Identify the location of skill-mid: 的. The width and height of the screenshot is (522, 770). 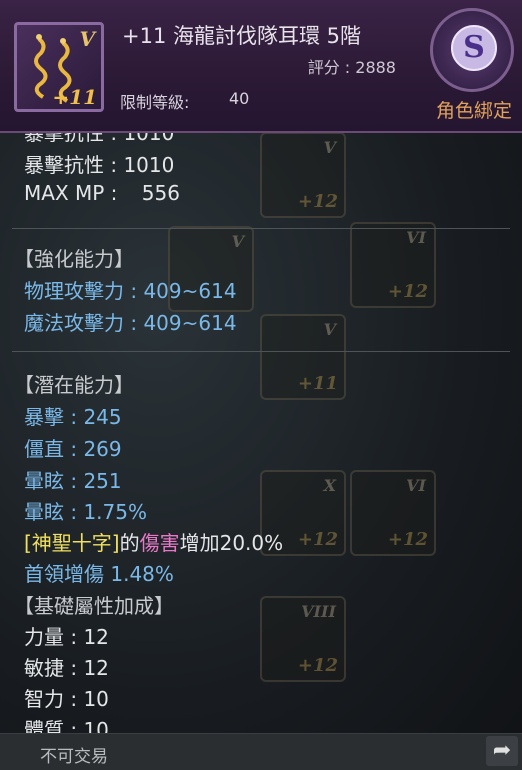
(129, 543).